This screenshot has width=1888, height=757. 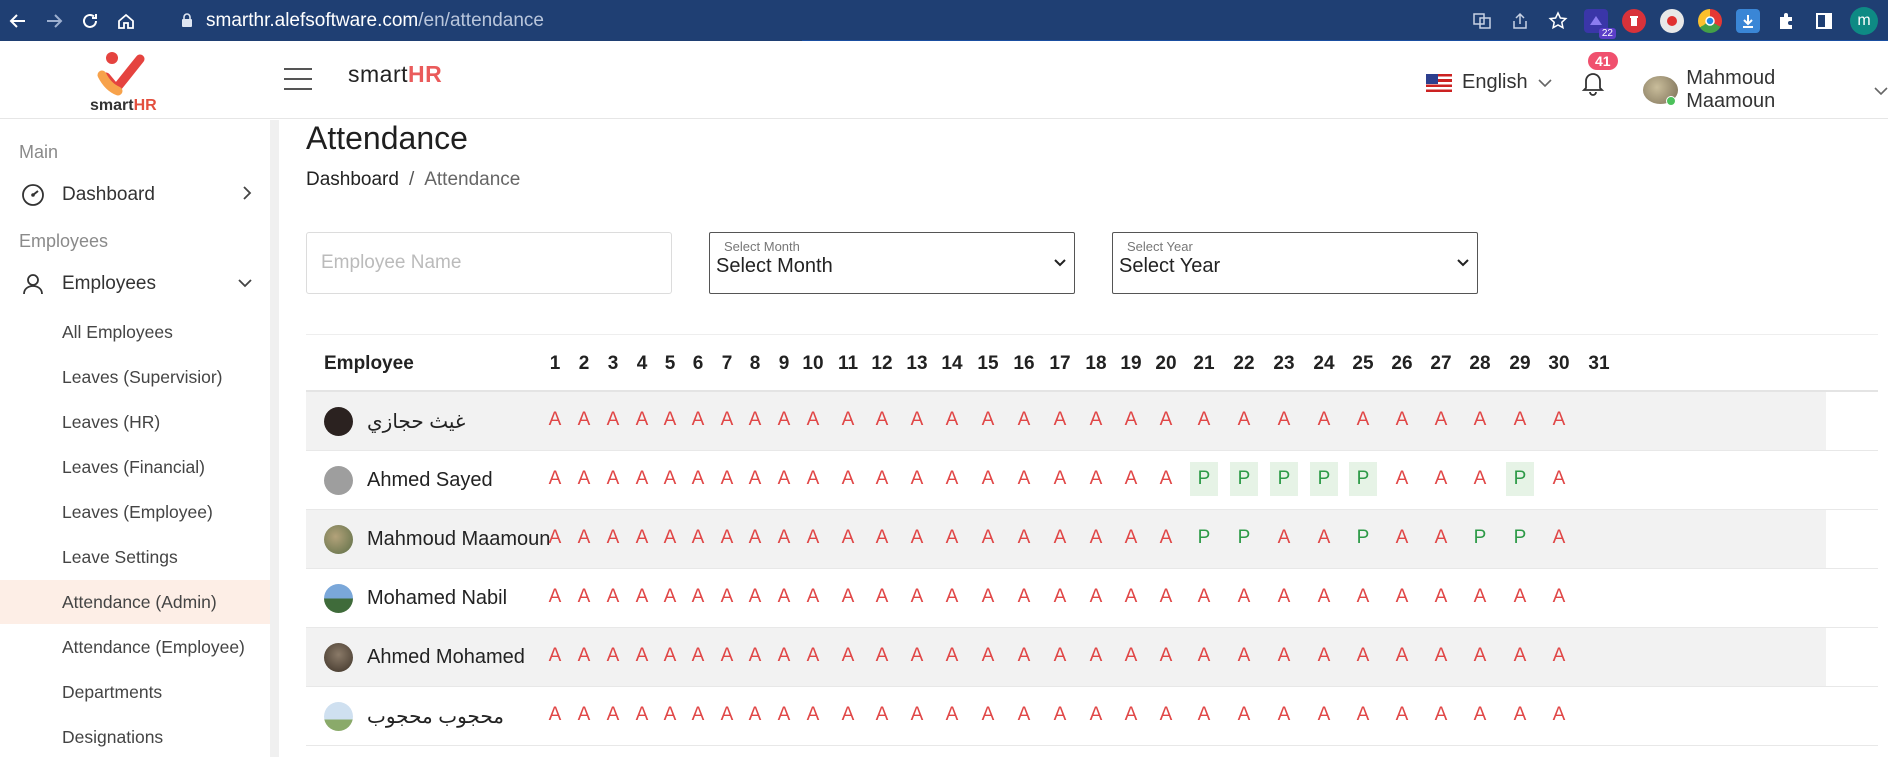 I want to click on translate-icon, so click(x=1482, y=21).